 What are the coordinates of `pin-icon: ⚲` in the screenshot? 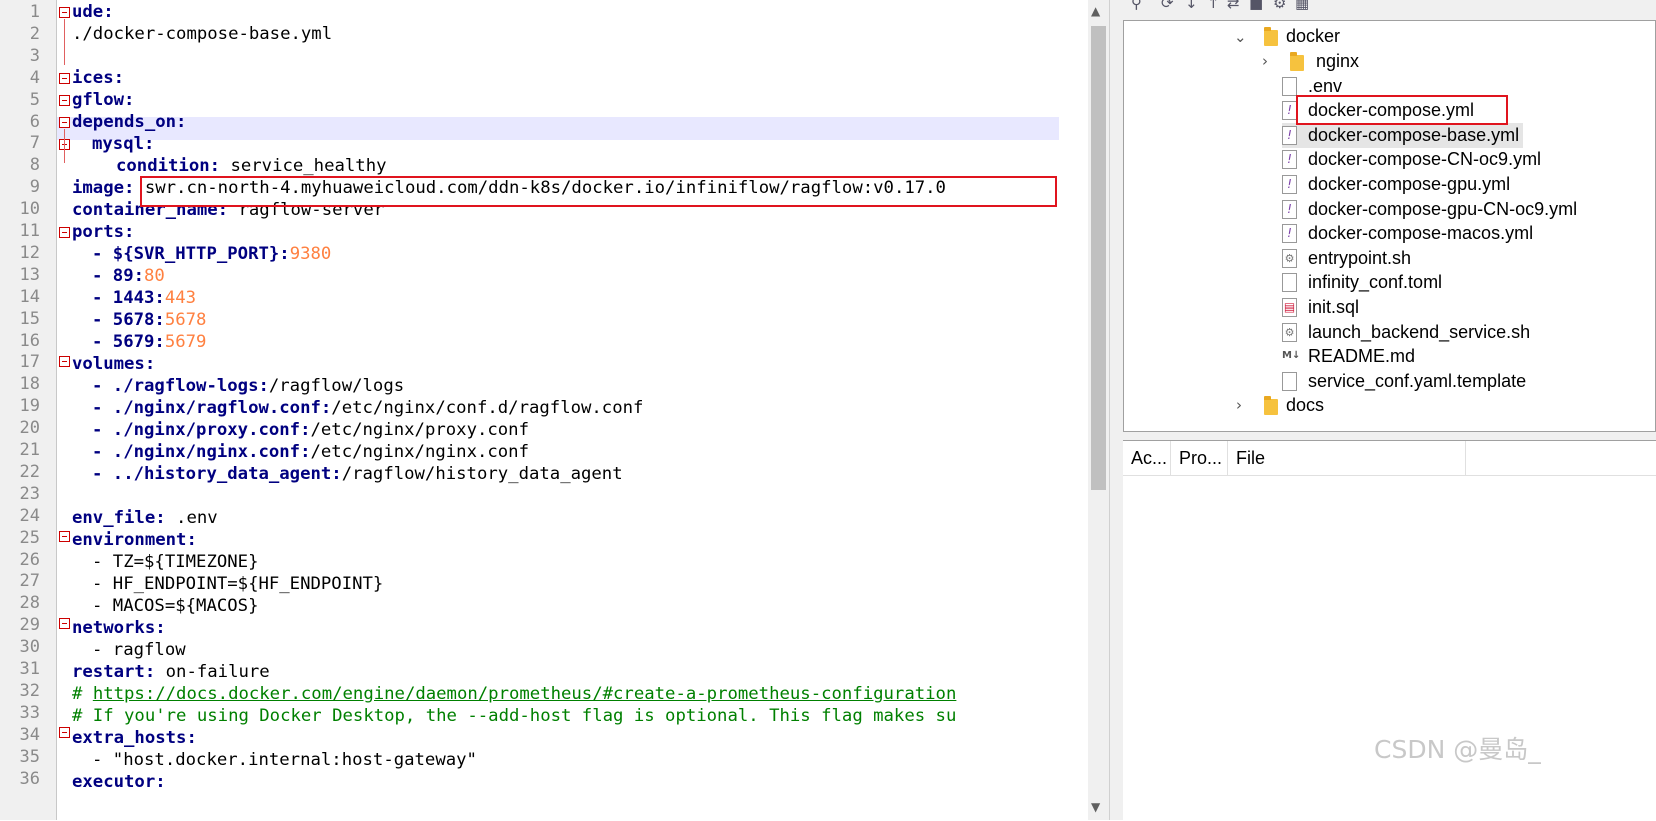 It's located at (1136, 6).